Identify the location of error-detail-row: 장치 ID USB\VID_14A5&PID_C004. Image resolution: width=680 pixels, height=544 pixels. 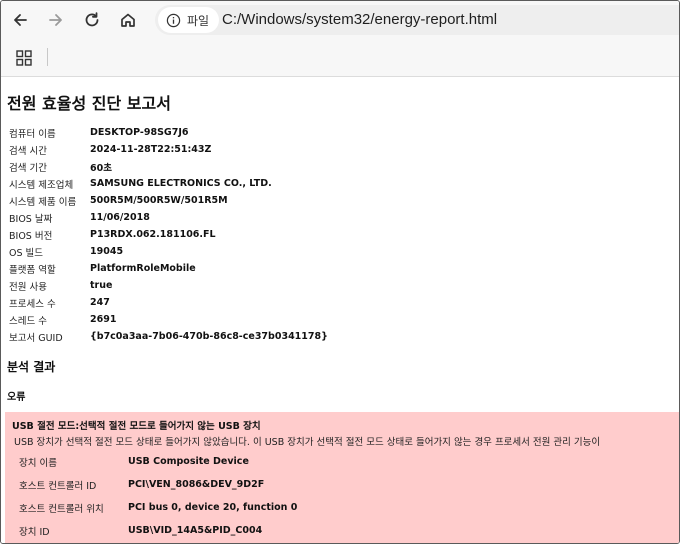
(158, 530).